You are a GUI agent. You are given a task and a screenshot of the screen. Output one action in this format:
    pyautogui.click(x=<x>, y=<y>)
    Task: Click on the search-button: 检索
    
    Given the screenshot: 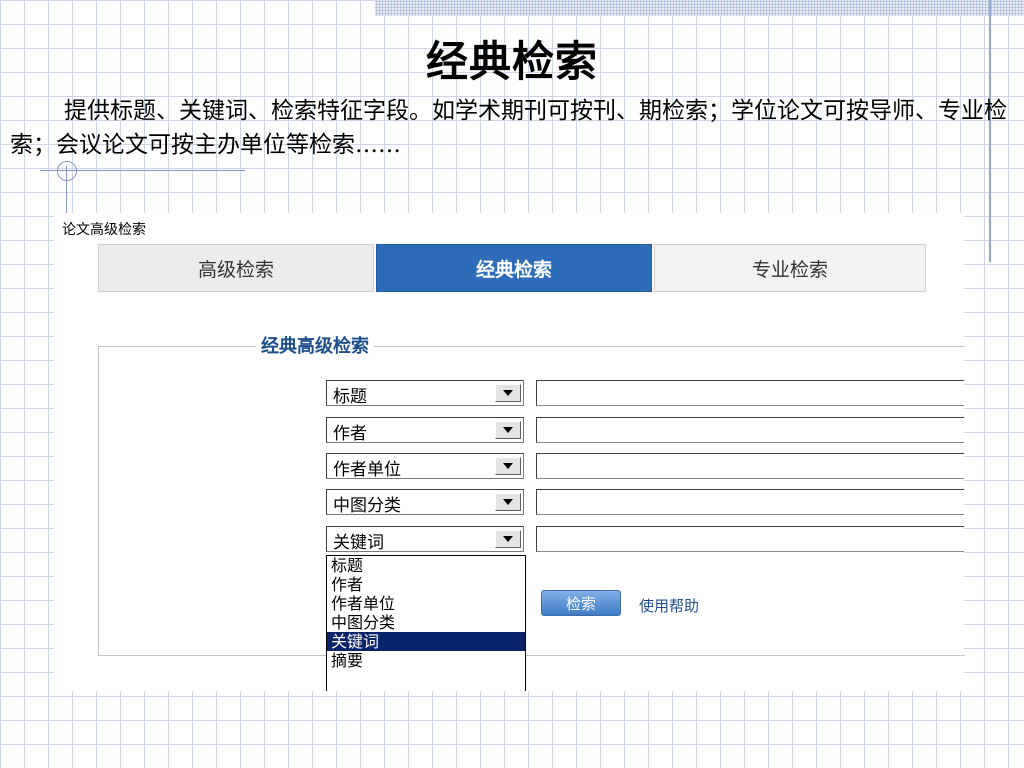 What is the action you would take?
    pyautogui.click(x=581, y=603)
    